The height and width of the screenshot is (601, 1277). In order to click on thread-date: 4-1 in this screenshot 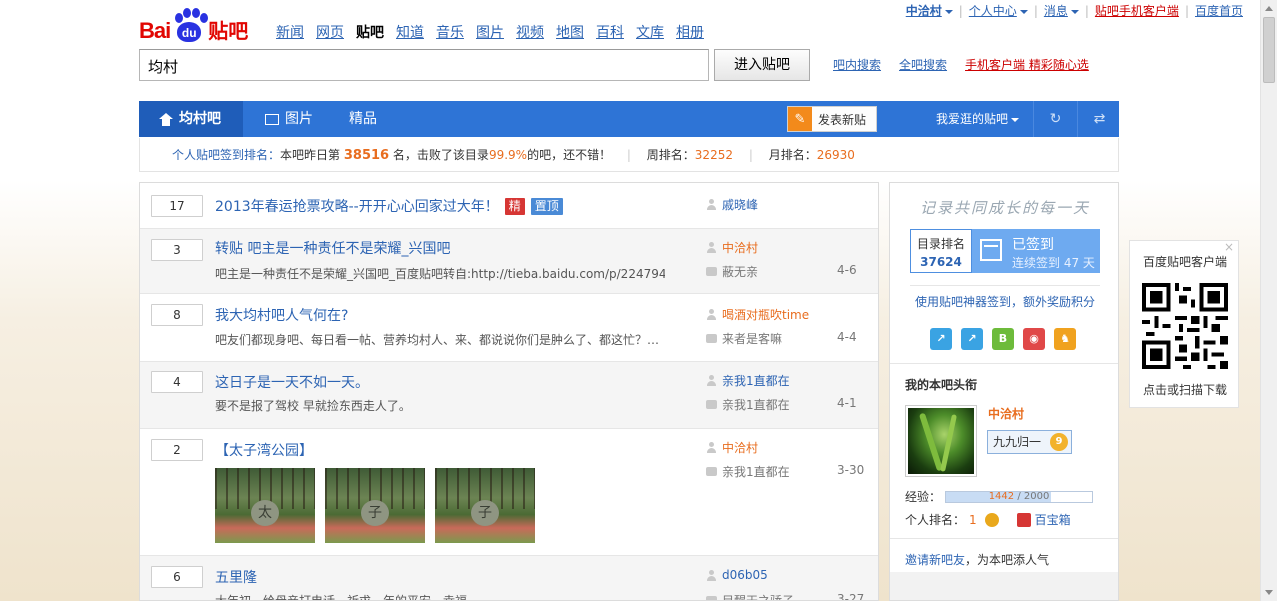, I will do `click(847, 403)`.